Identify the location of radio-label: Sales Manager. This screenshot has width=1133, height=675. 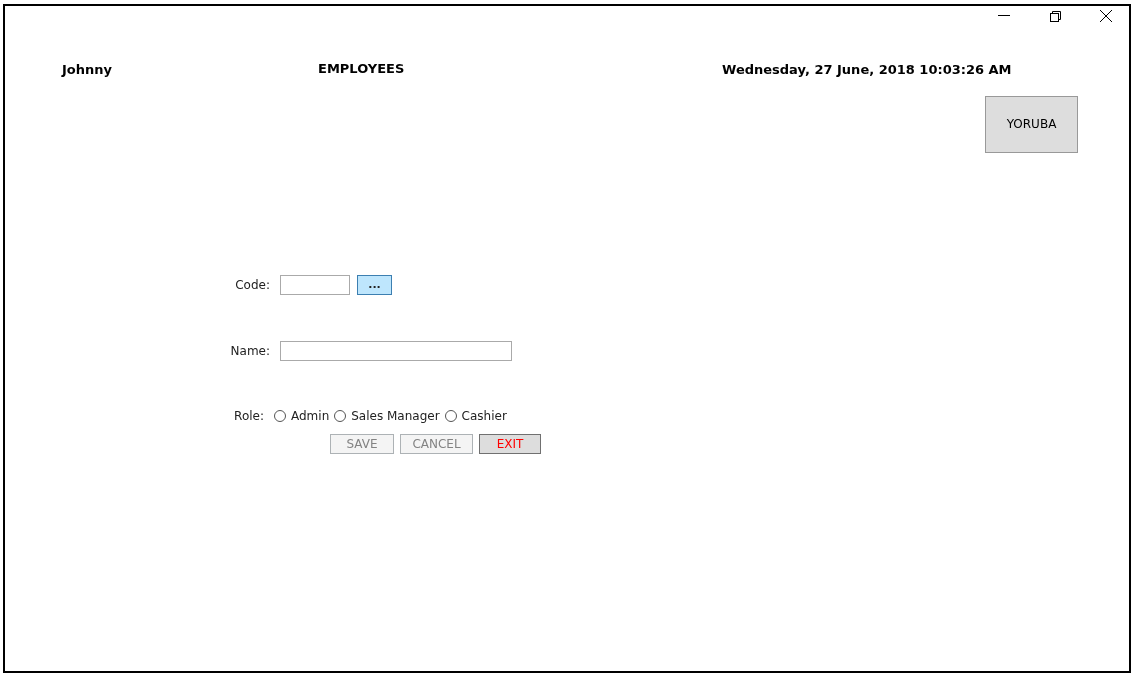
(395, 415).